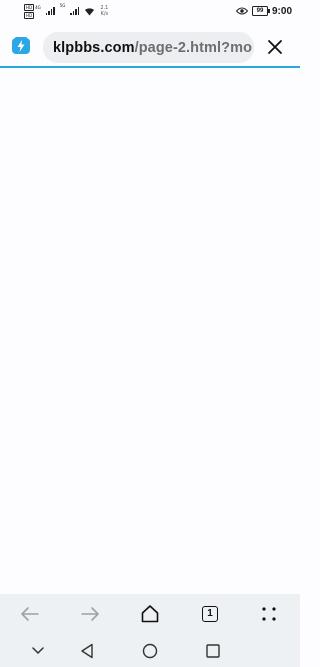 This screenshot has height=667, width=320. I want to click on forward-arrow-icon, so click(90, 614).